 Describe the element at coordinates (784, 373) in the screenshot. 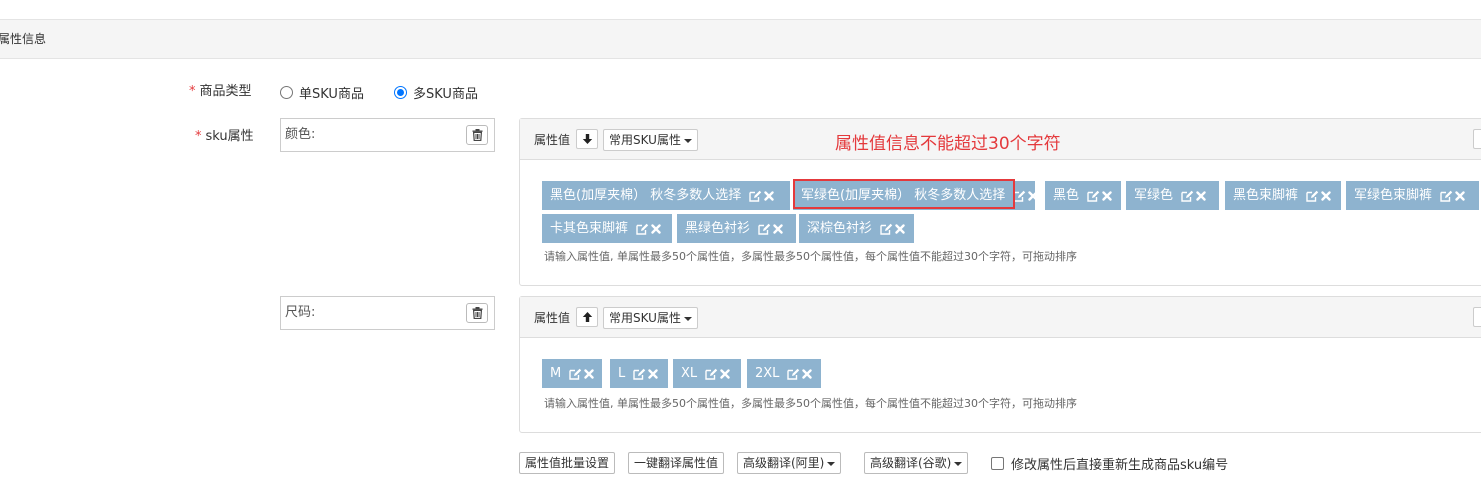

I see `attr-value-tag: 2XL` at that location.